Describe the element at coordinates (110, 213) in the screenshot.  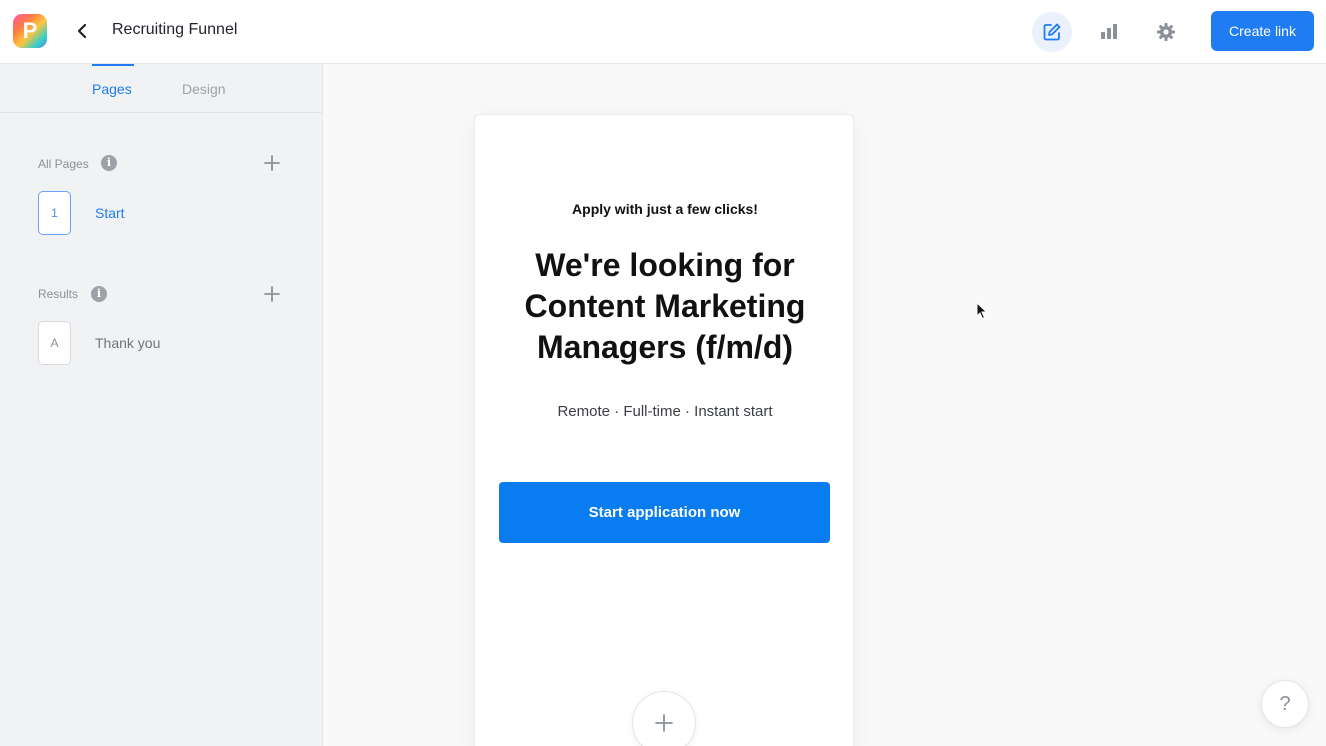
I see `page-name: Start` at that location.